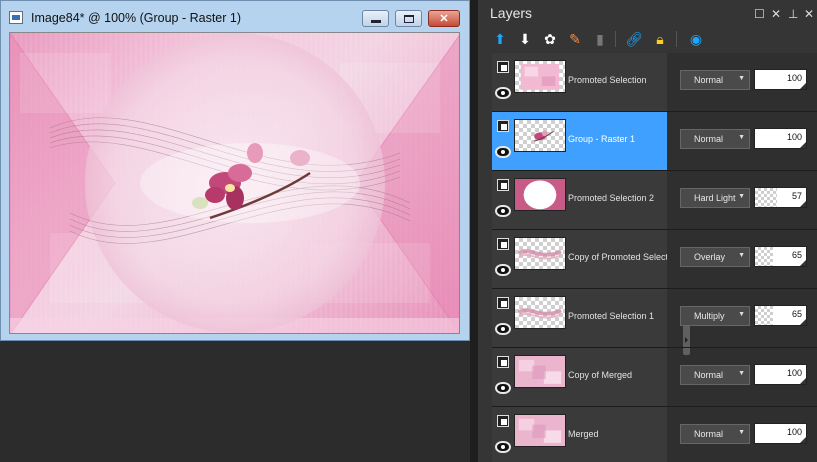 Image resolution: width=817 pixels, height=462 pixels. I want to click on layer-item: Group - Raster 1, so click(579, 141).